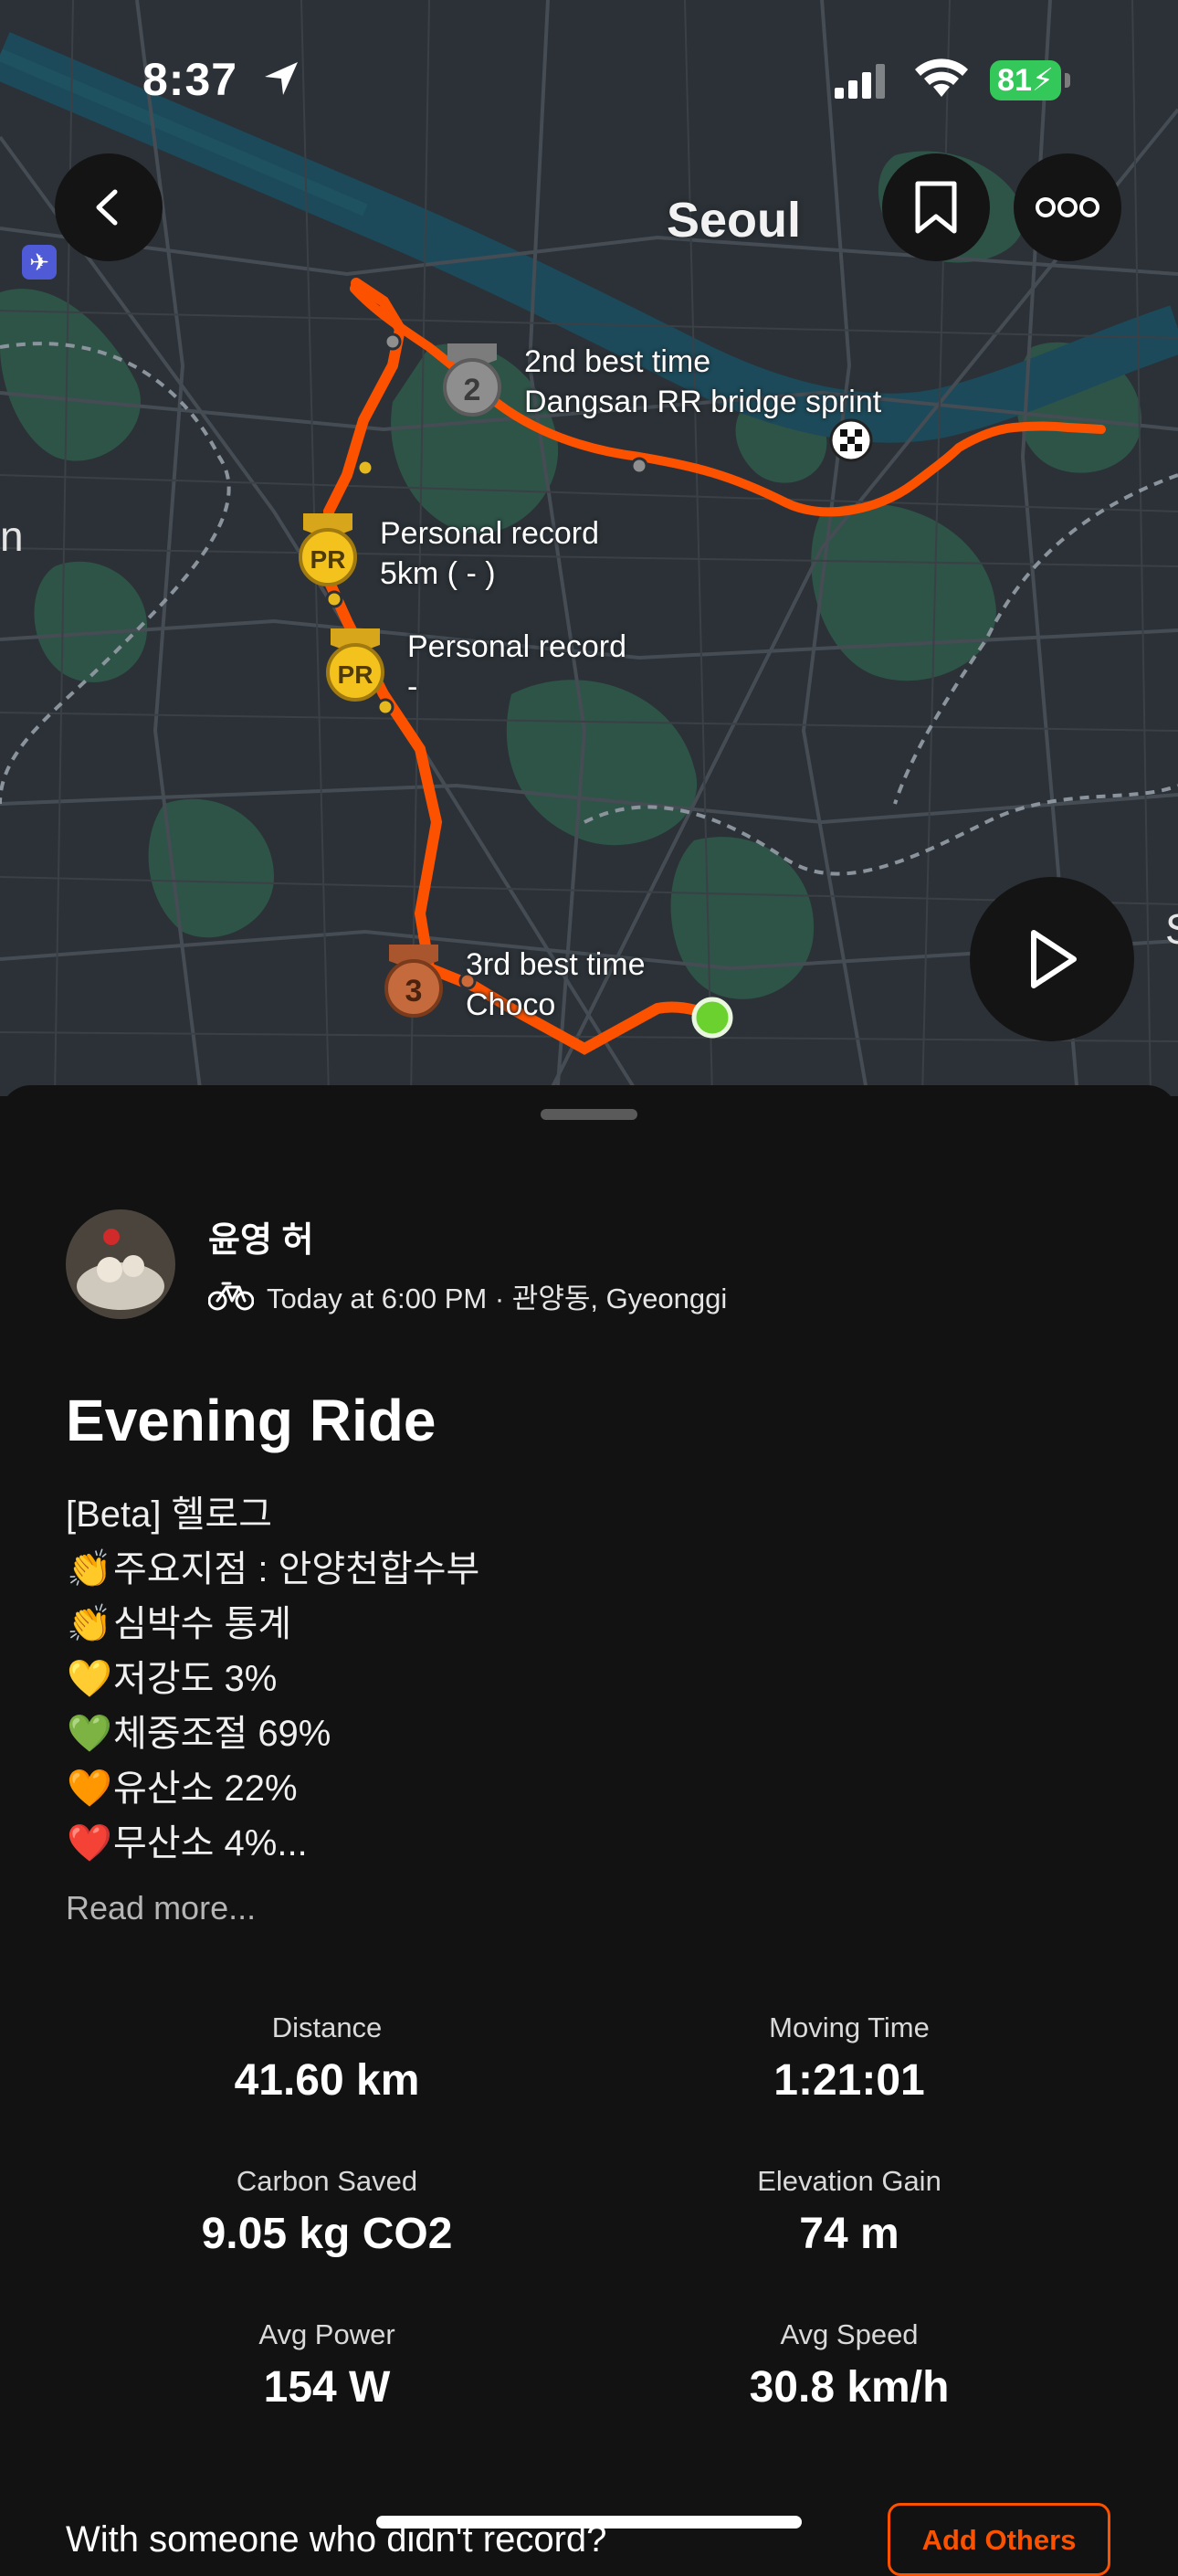 The height and width of the screenshot is (2576, 1178). Describe the element at coordinates (849, 2181) in the screenshot. I see `stat-label: Elevation Gain` at that location.